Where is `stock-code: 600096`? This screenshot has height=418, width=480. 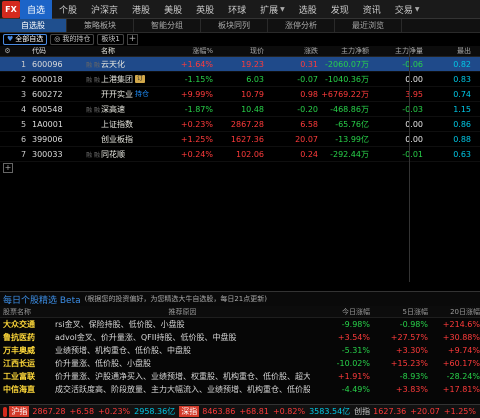
stock-code: 600096 is located at coordinates (47, 64).